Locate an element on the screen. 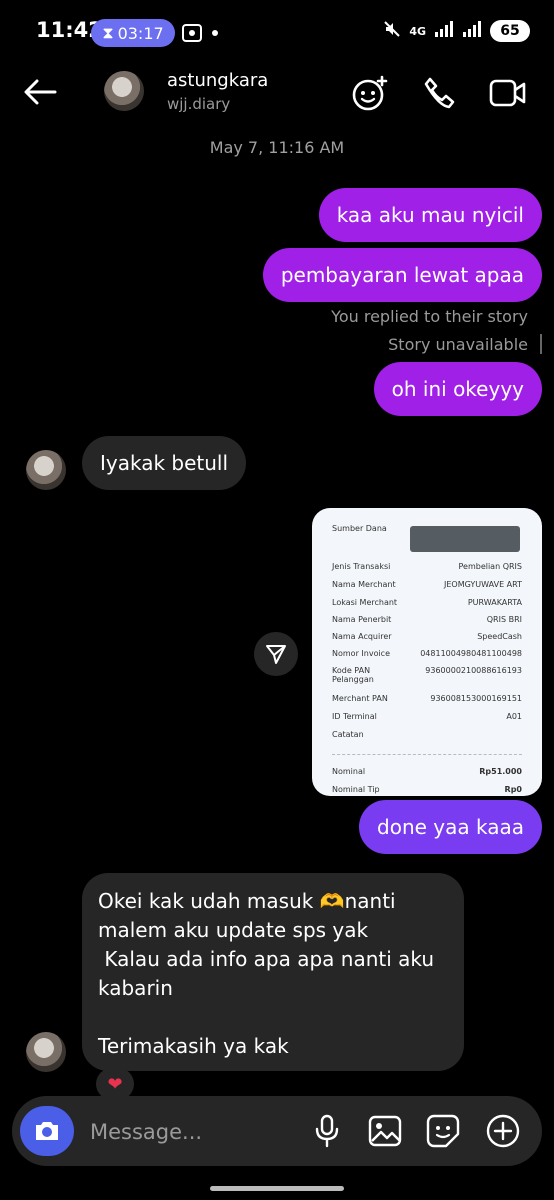  timer-pill: ⧗ 03:17 is located at coordinates (133, 33).